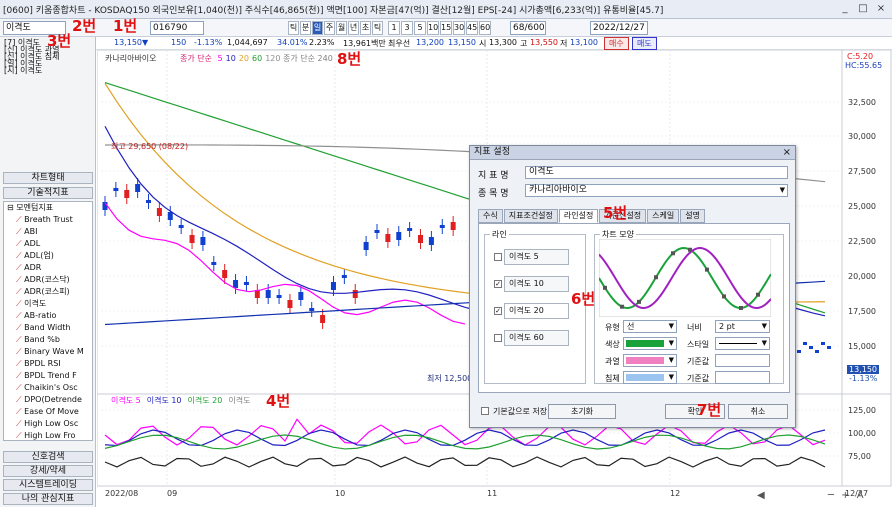  I want to click on tree-item: ⟋ ADL(업), so click(48, 256).